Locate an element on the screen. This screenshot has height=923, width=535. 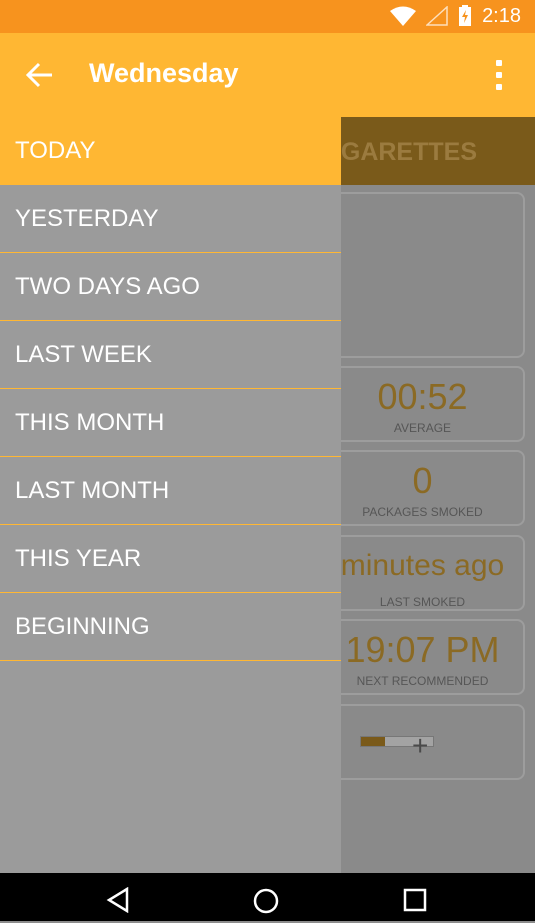
status-time: 2:18 is located at coordinates (501, 15).